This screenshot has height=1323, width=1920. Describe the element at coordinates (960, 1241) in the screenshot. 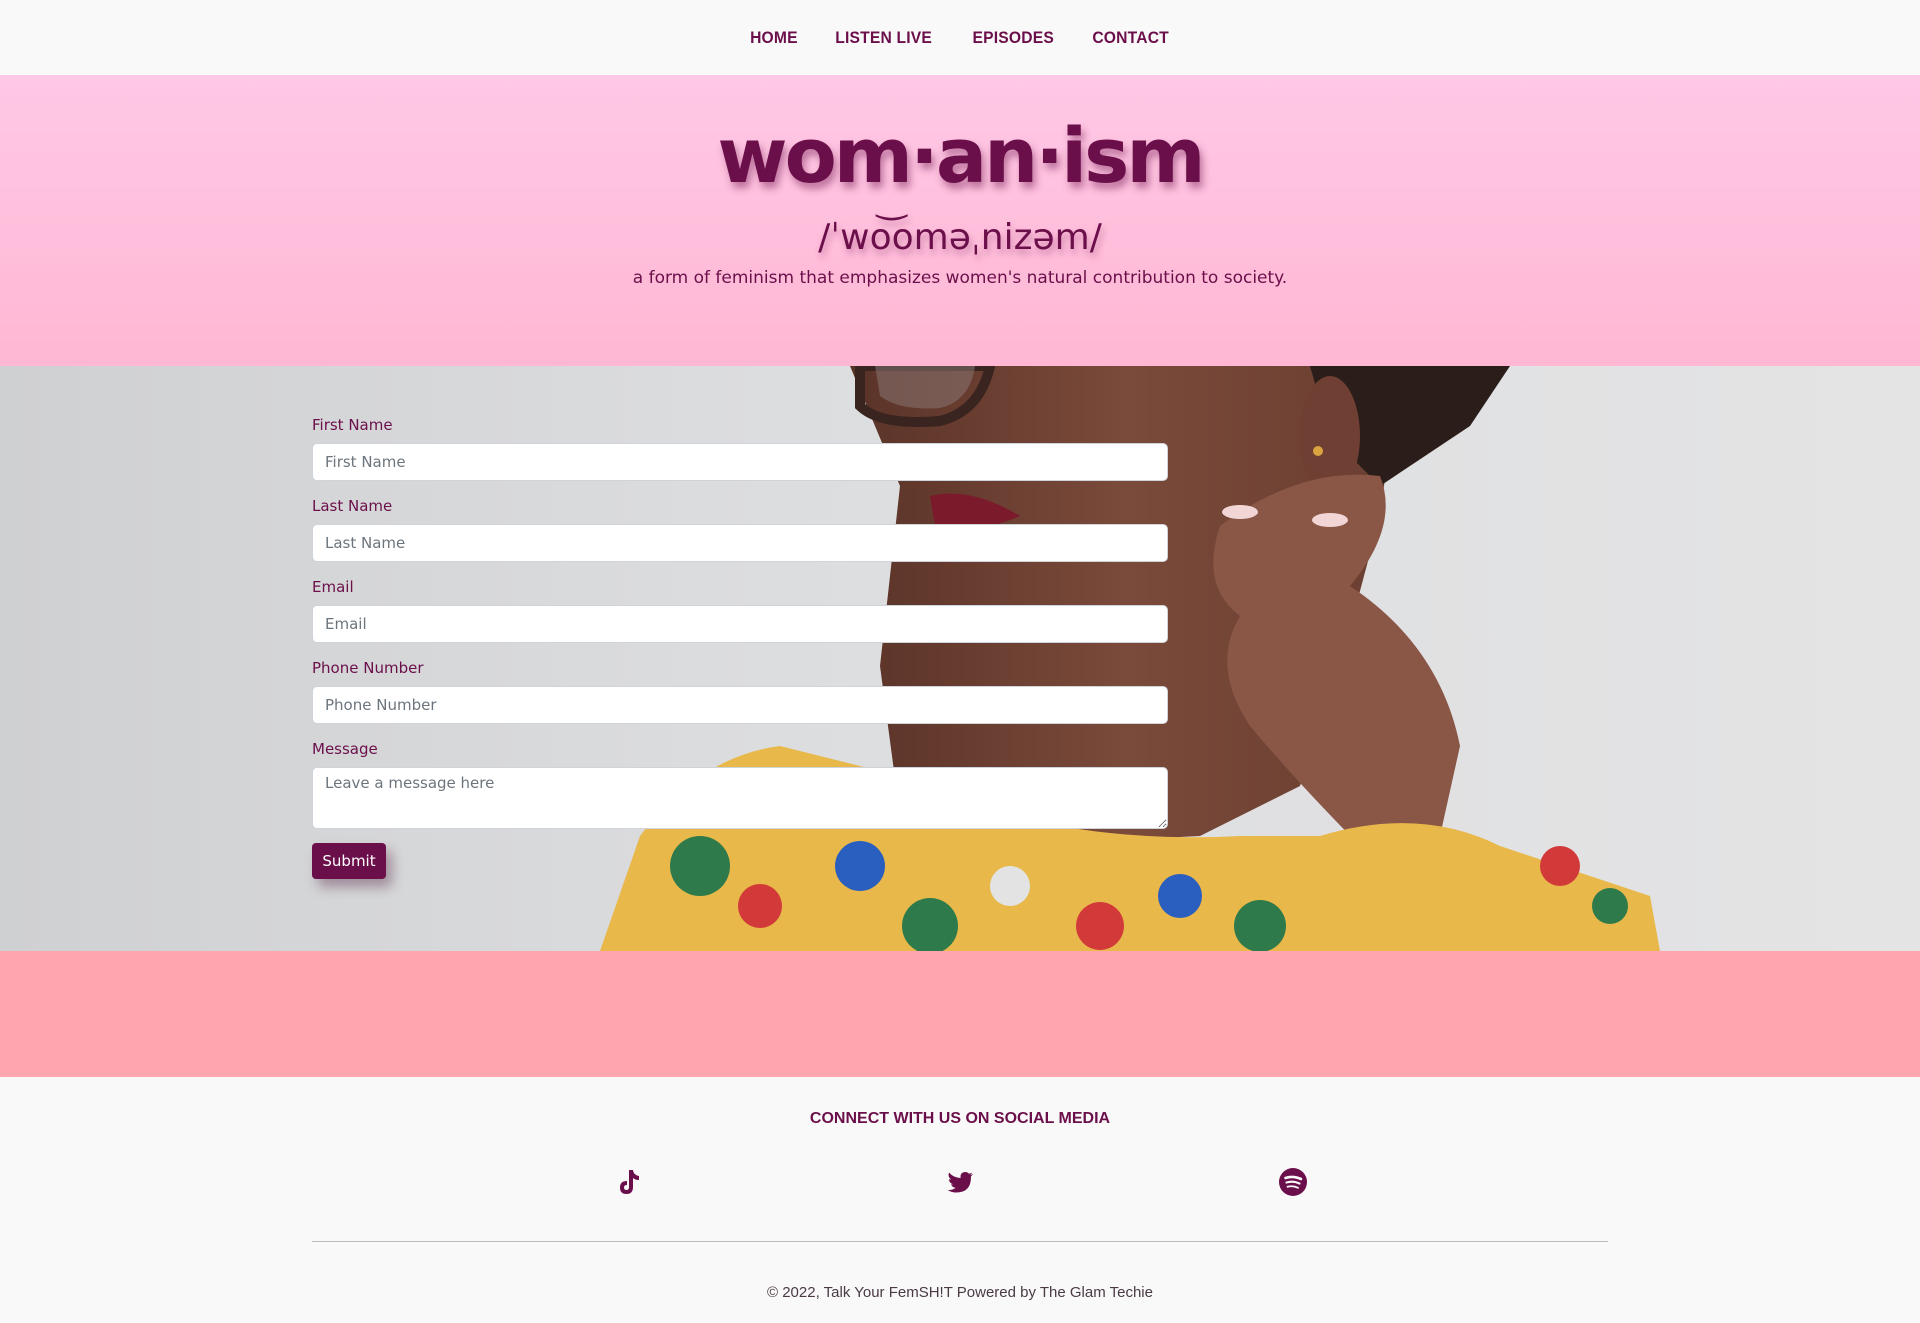

I see `footer-divider` at that location.